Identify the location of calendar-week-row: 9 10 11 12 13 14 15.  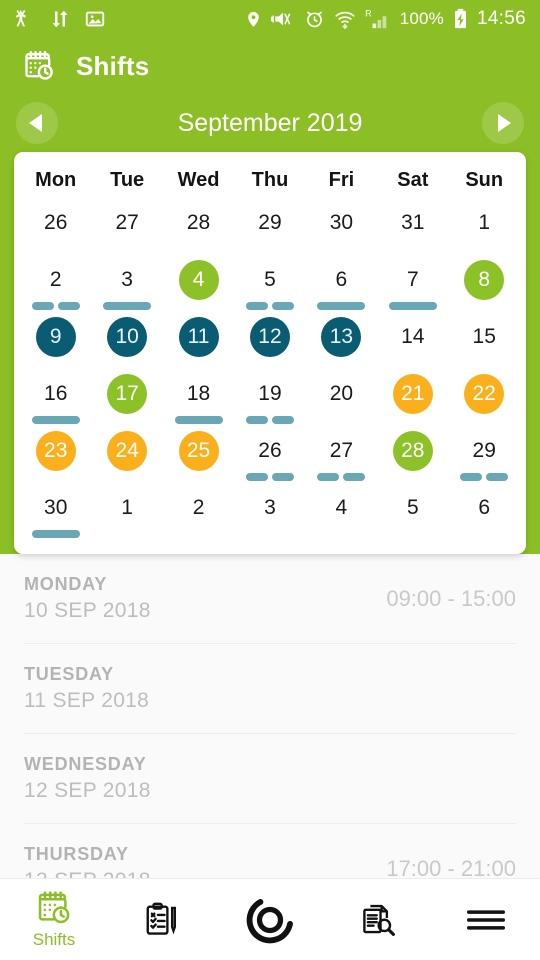
(270, 340).